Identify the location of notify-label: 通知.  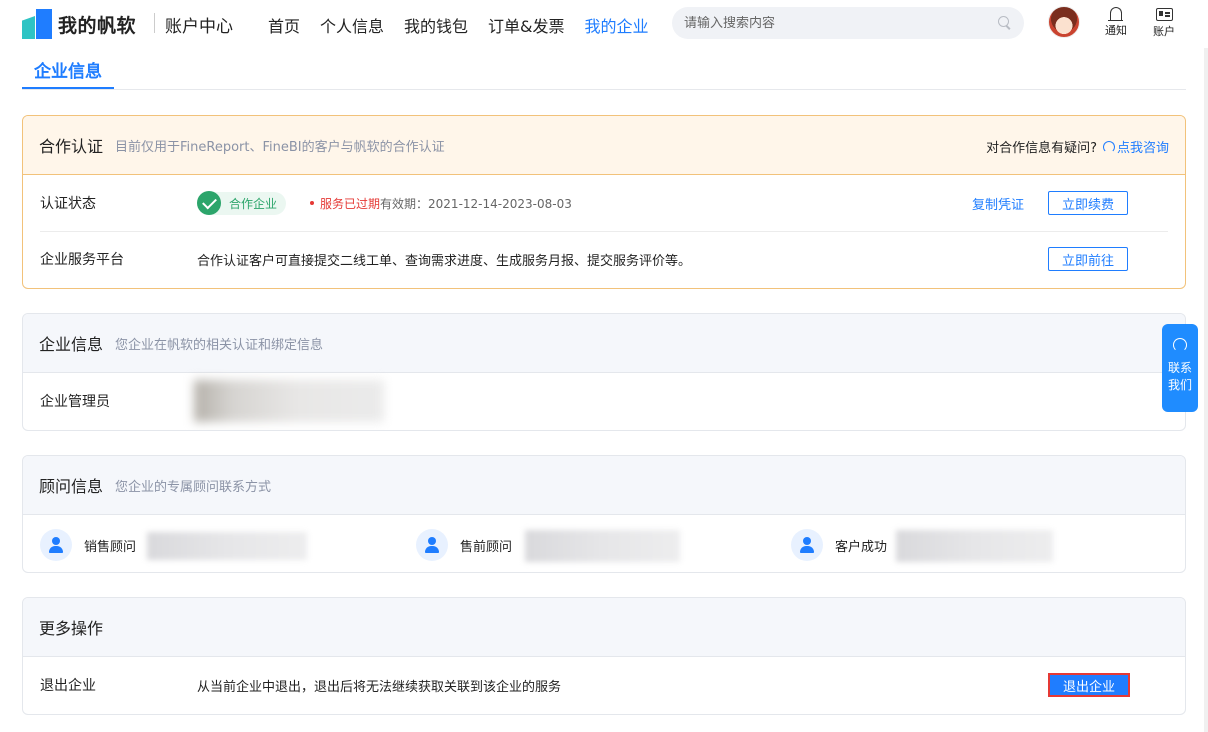
(1116, 30).